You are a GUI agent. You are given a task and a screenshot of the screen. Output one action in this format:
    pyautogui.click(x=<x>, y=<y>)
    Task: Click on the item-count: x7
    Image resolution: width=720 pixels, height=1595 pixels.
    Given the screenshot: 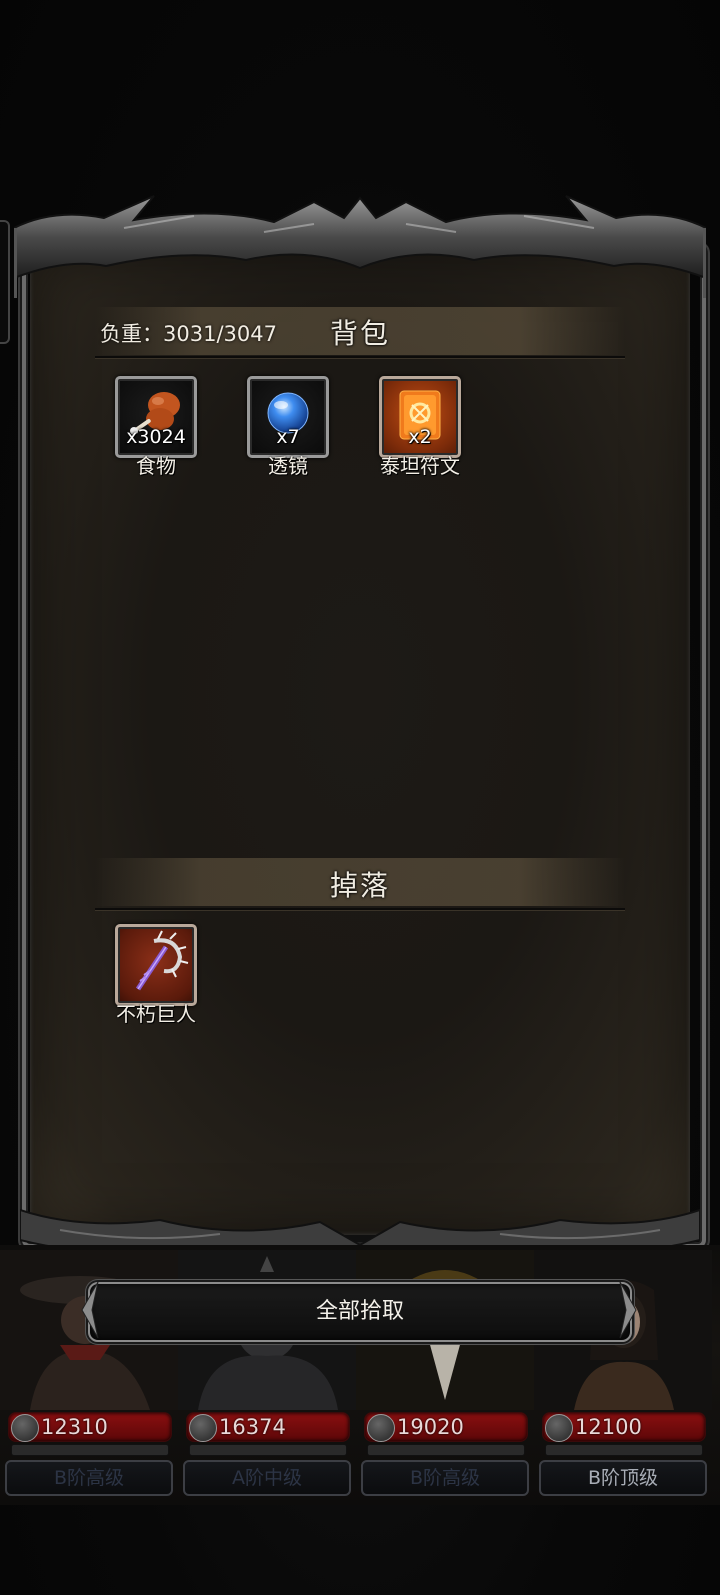 What is the action you would take?
    pyautogui.click(x=288, y=437)
    